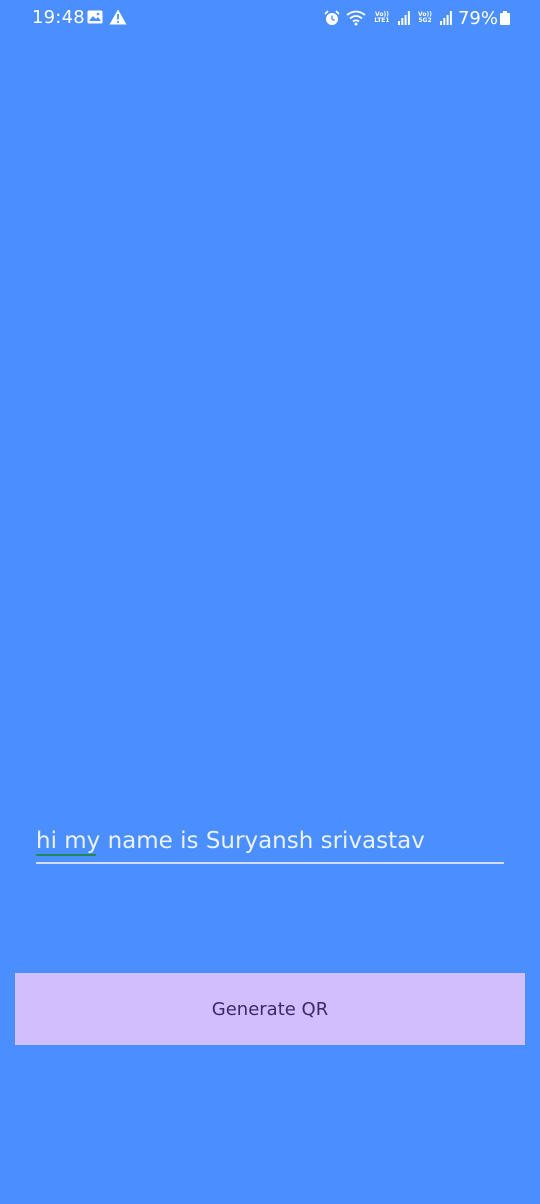 This screenshot has width=540, height=1204. Describe the element at coordinates (270, 1009) in the screenshot. I see `generate-qr-button: Generate QR` at that location.